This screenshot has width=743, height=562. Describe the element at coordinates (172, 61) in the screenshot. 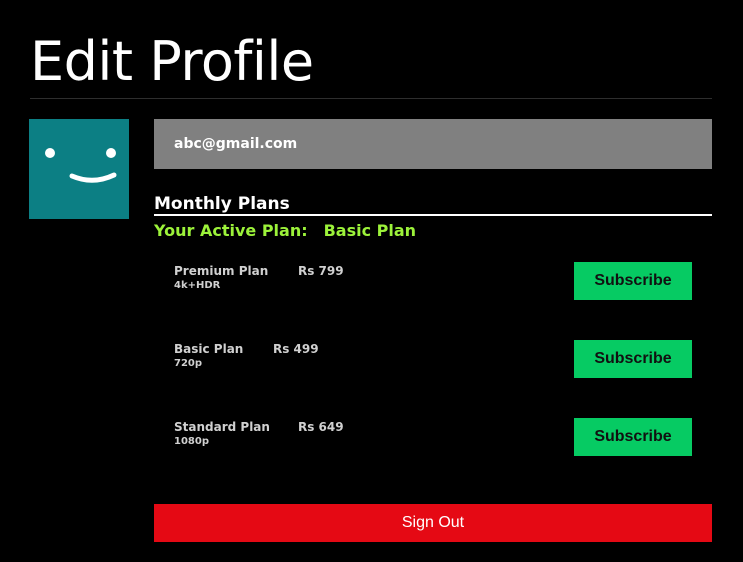

I see `page-title: Edit Profile` at that location.